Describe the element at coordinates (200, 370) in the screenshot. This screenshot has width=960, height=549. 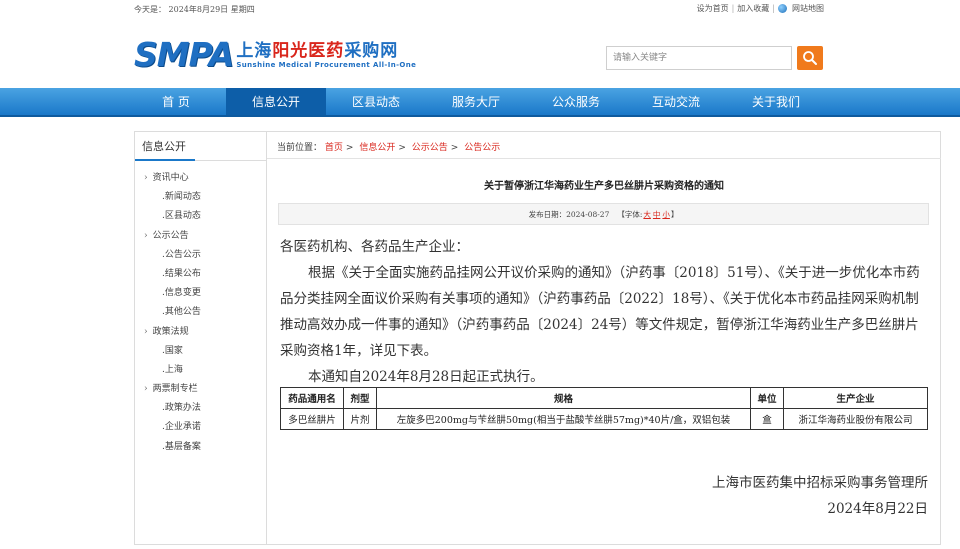
I see `sidebar-item: .上海` at that location.